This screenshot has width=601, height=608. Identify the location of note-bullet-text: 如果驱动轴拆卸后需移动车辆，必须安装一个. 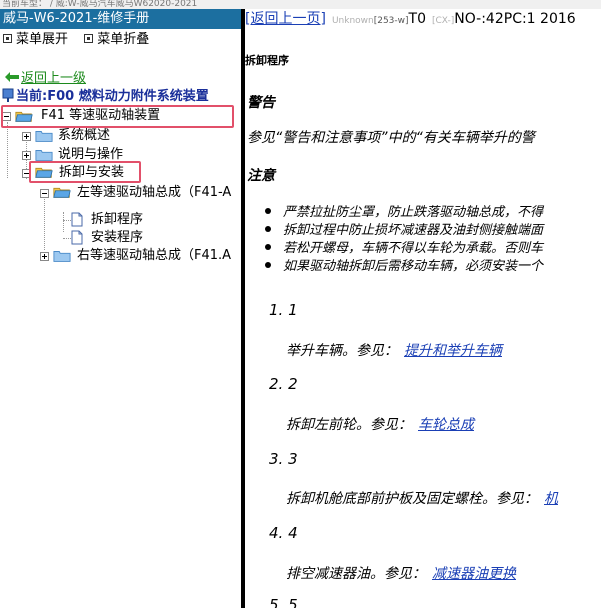
(413, 266).